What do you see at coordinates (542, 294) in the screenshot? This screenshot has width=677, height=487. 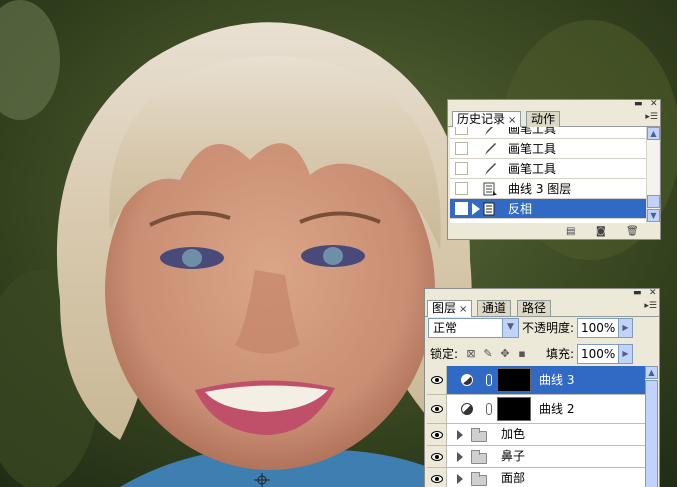 I see `layers-panel-titlebar: ▬ ✕` at bounding box center [542, 294].